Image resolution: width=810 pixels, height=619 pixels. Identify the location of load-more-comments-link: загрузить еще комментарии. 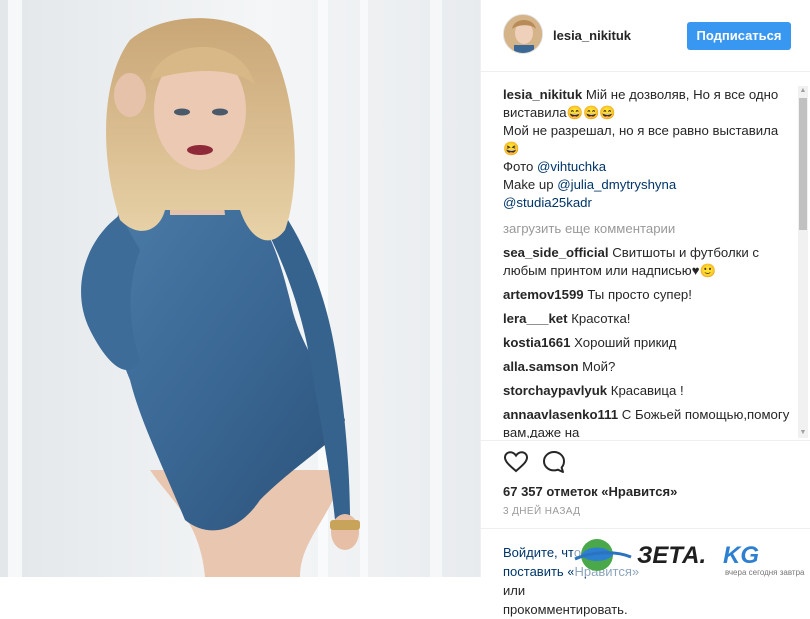
(648, 229).